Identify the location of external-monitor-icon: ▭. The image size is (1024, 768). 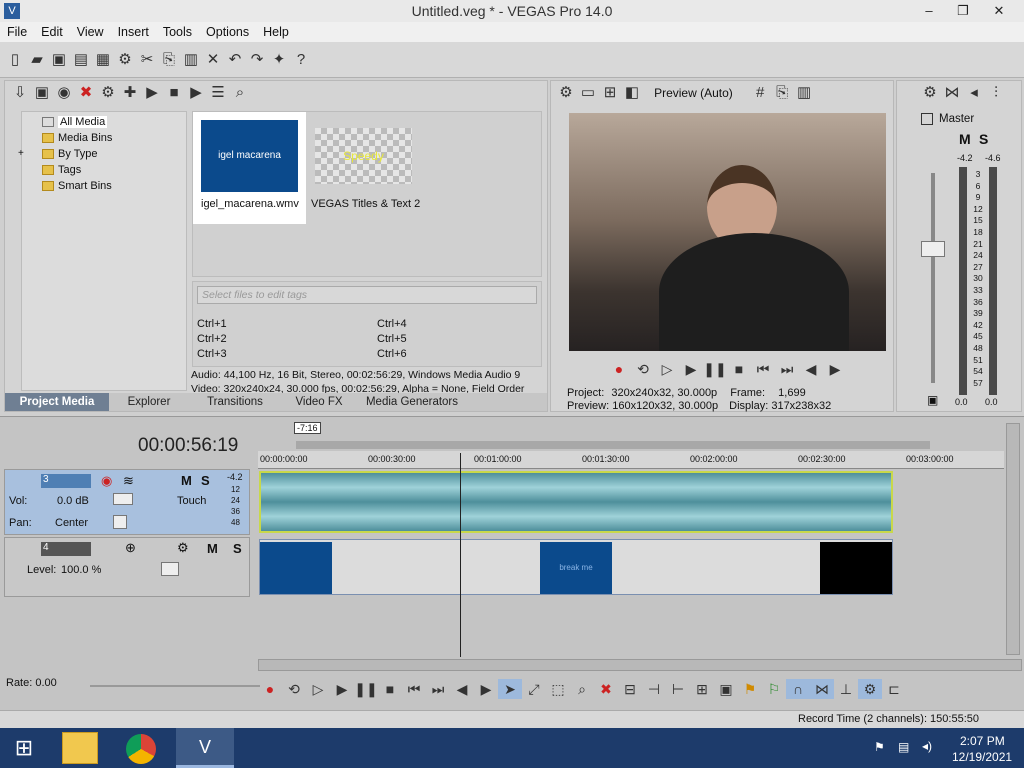
(588, 93).